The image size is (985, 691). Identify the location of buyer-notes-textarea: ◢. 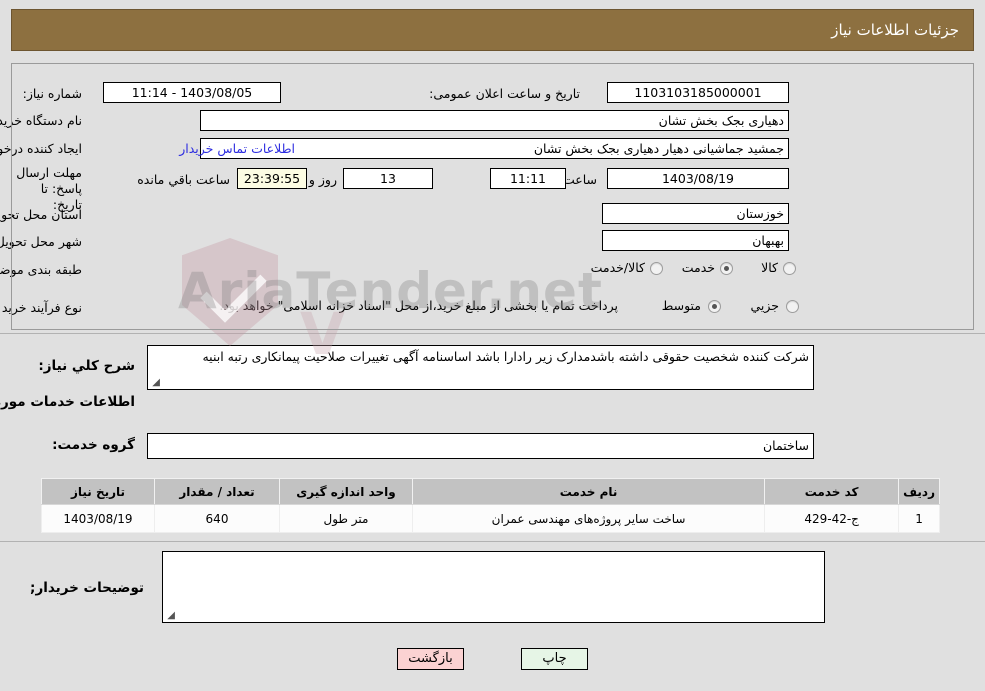
(493, 587).